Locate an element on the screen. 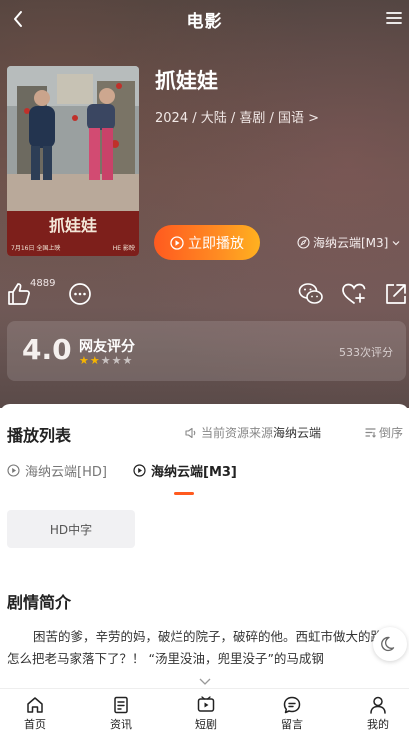  nav-message-label: 留言 is located at coordinates (292, 724).